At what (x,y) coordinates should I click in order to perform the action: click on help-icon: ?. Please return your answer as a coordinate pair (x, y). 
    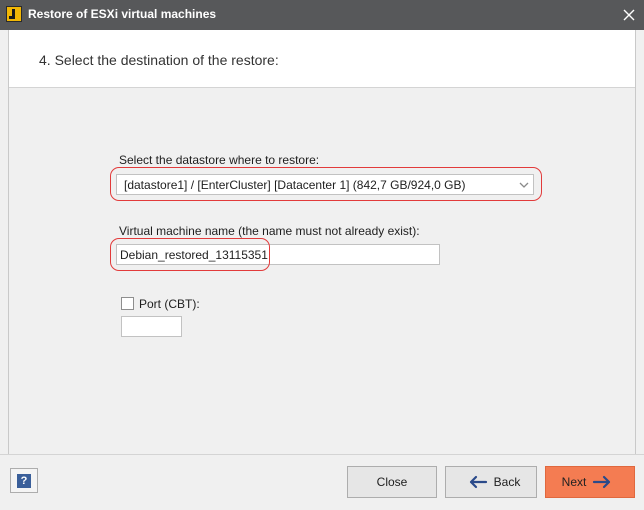
    Looking at the image, I should click on (24, 480).